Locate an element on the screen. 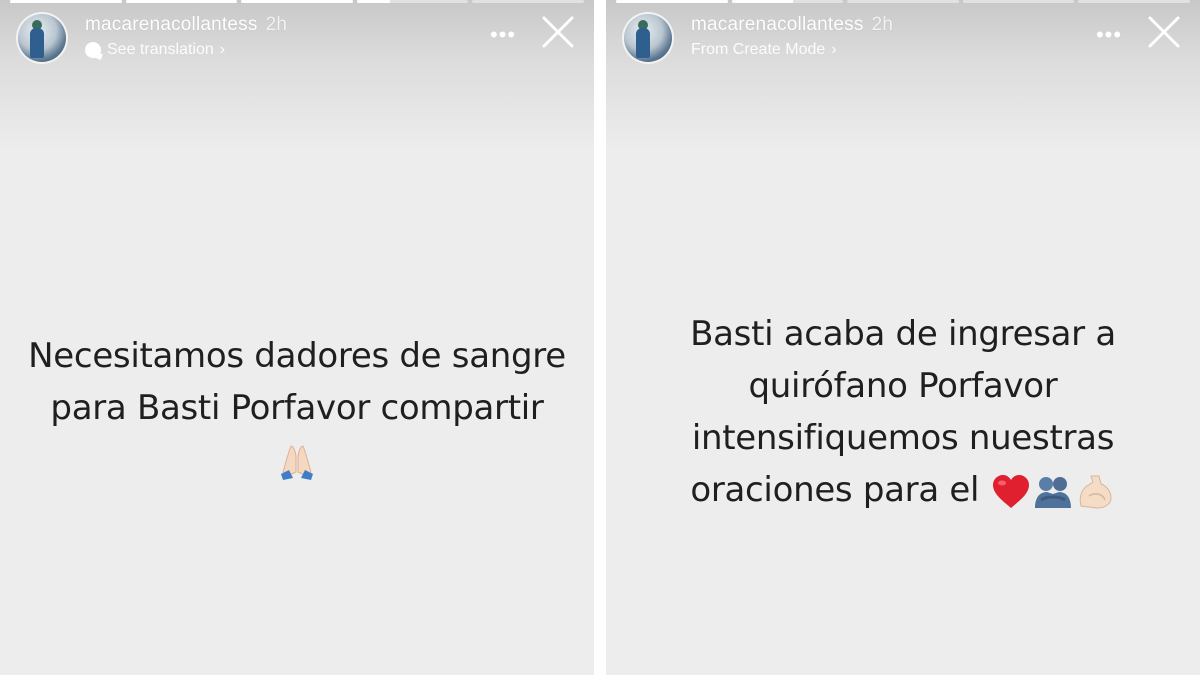  story-text-line: intensifiquemos nuestras is located at coordinates (903, 438).